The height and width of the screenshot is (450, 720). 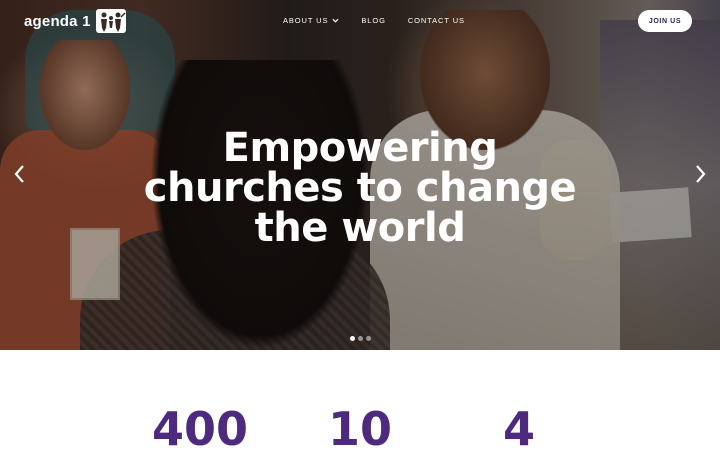 I want to click on chevron-left-icon, so click(x=20, y=174).